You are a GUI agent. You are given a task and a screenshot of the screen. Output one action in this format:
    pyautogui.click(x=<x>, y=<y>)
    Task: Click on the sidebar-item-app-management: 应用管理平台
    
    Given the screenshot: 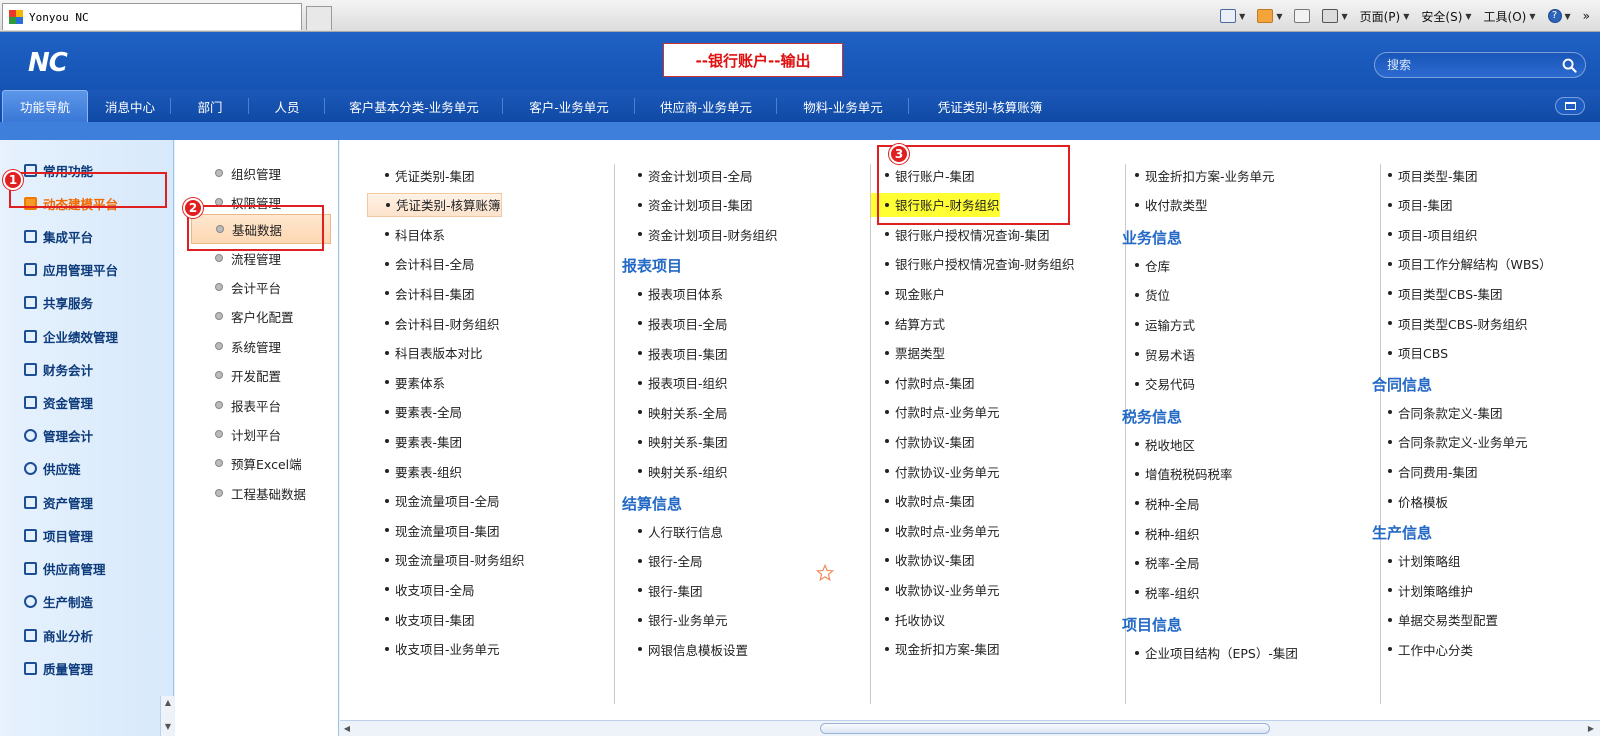 What is the action you would take?
    pyautogui.click(x=87, y=269)
    